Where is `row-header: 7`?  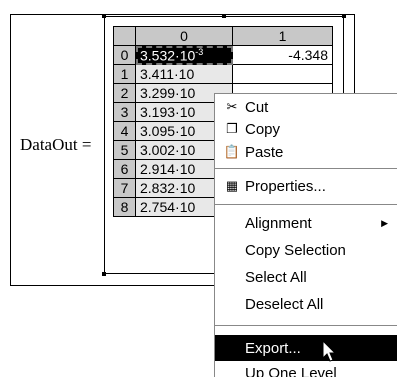 row-header: 7 is located at coordinates (125, 188).